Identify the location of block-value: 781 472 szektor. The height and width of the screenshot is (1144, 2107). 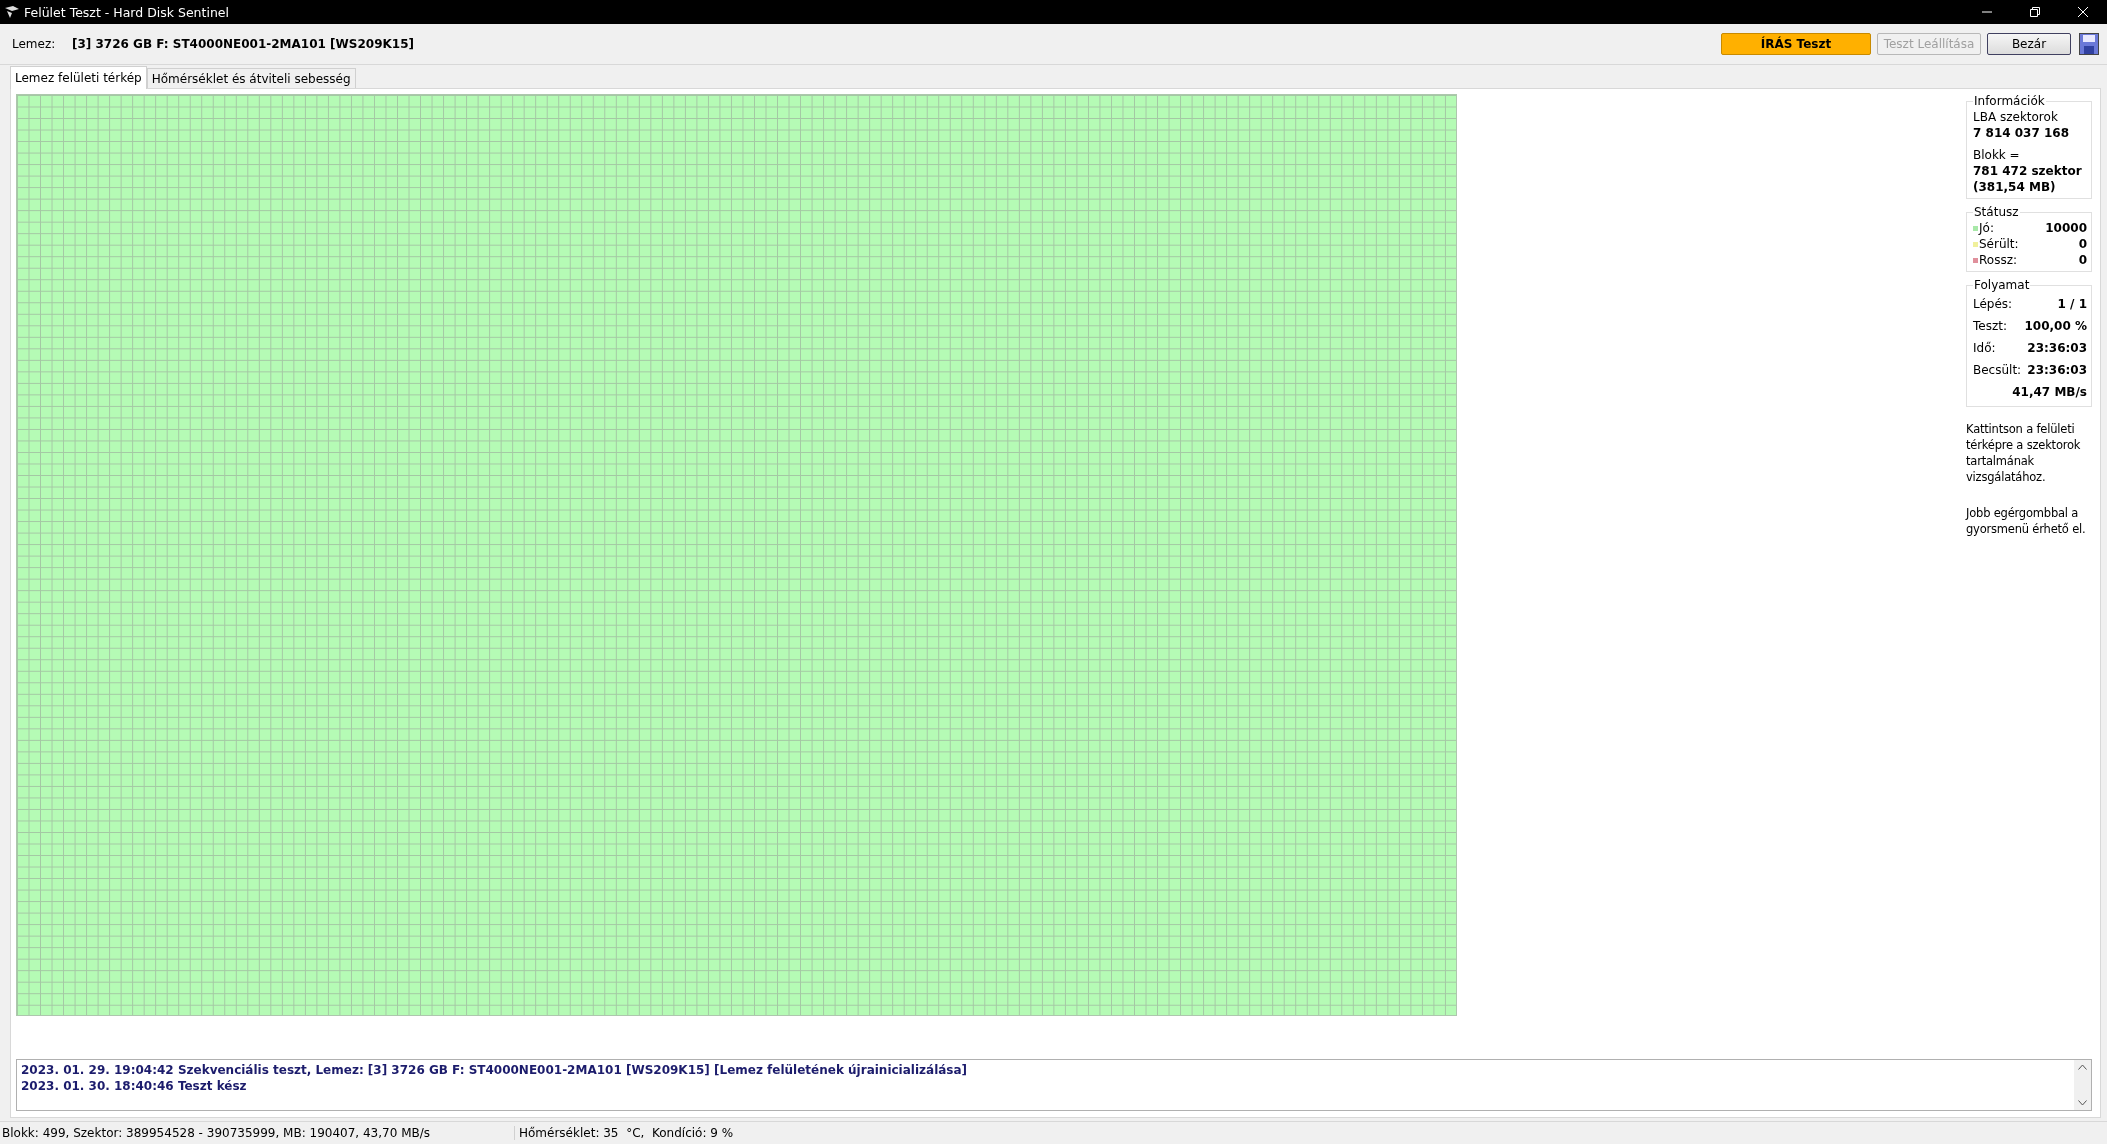
(2028, 171).